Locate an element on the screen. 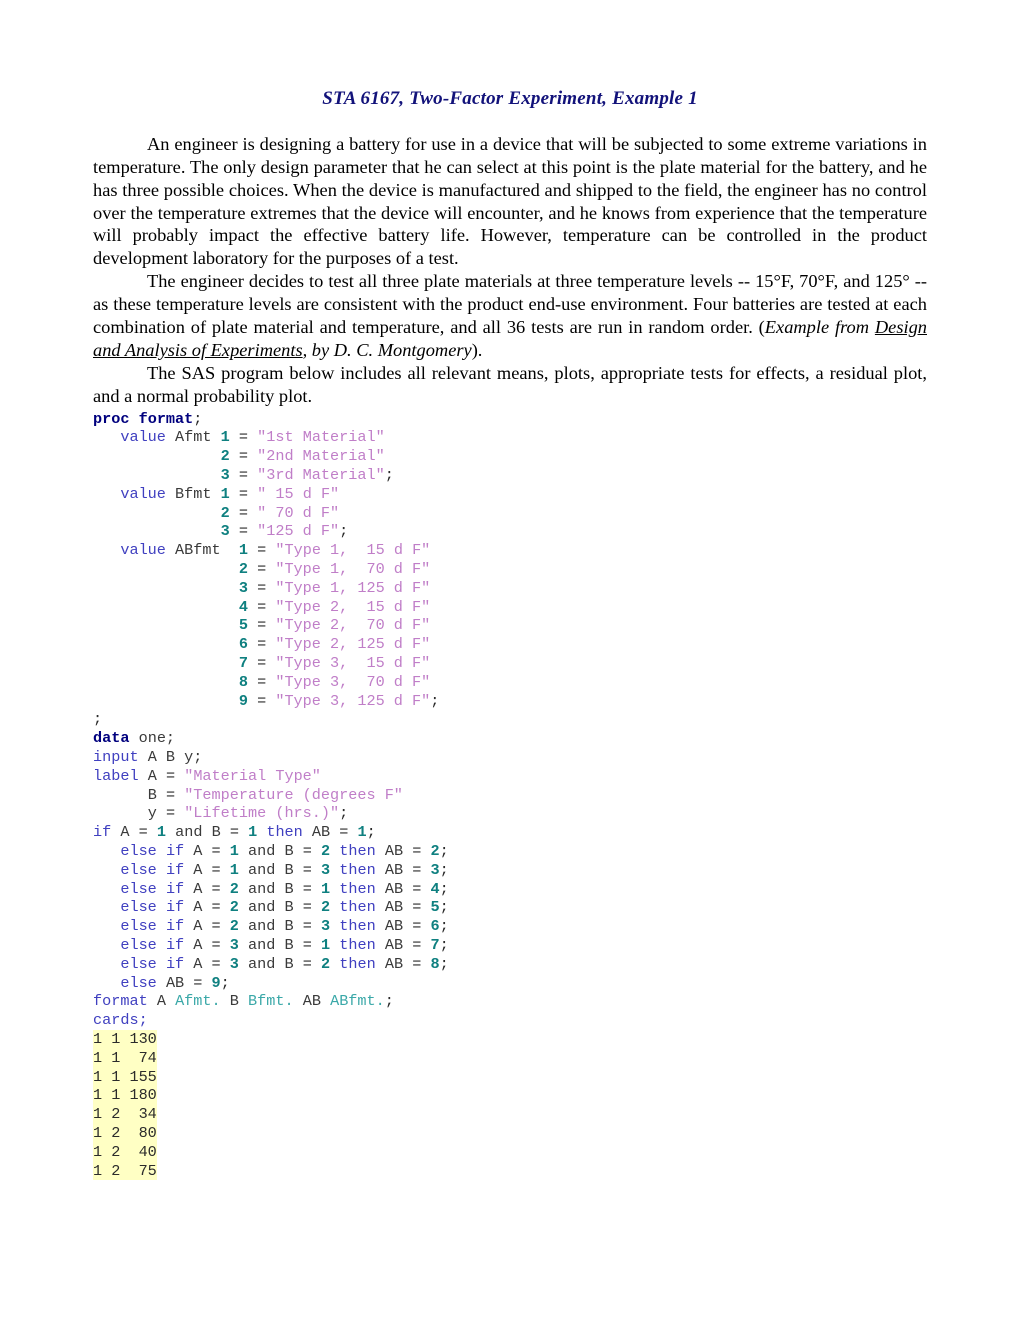 Image resolution: width=1020 pixels, height=1320 pixels. code-line-if-1: if A = 1 and B = 1 then AB = 1; is located at coordinates (510, 832).